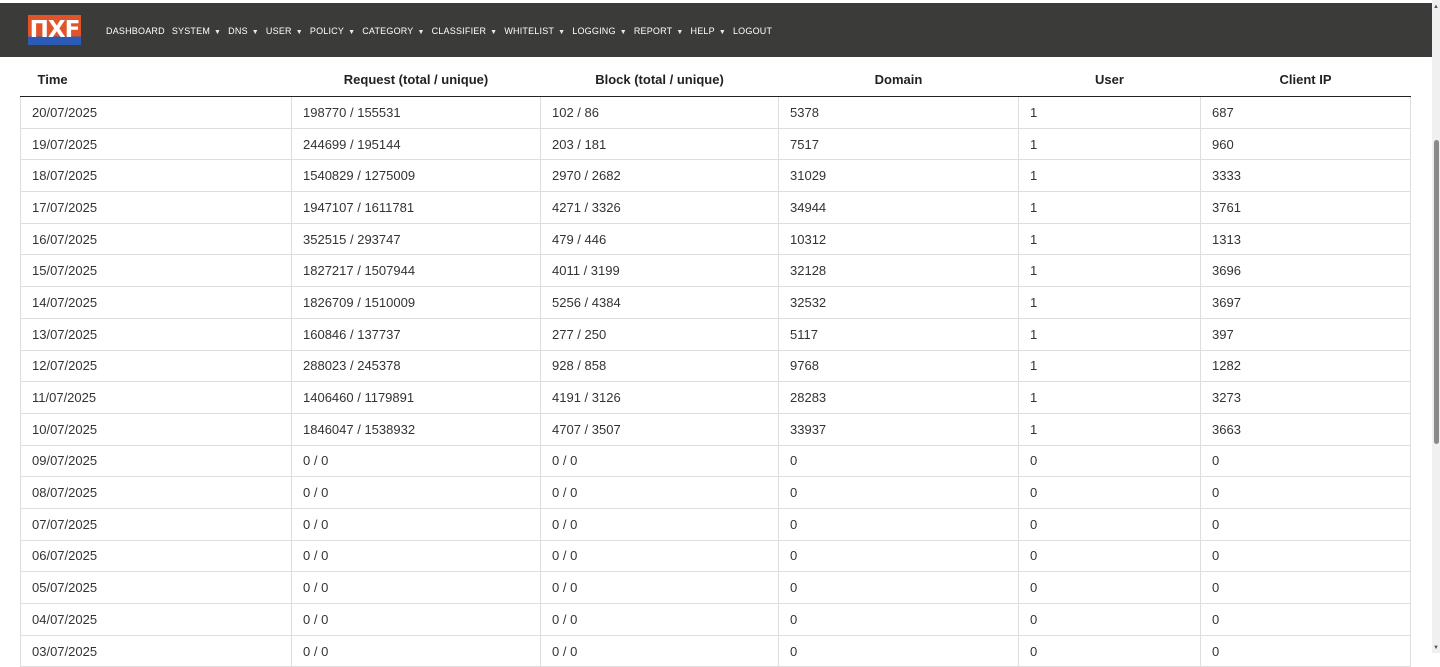 This screenshot has width=1440, height=667. Describe the element at coordinates (534, 31) in the screenshot. I see `nav-item-whitelist: WHITELIST ▼` at that location.